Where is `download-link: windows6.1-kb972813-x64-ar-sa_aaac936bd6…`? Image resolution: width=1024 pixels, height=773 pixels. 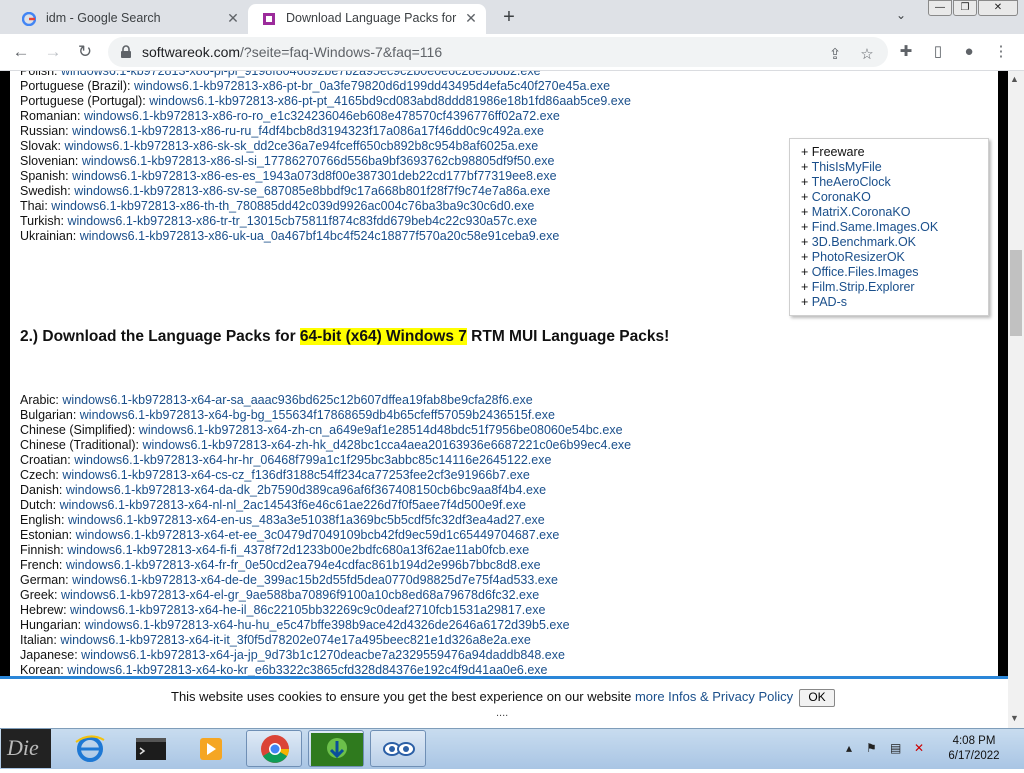 download-link: windows6.1-kb972813-x64-ar-sa_aaac936bd6… is located at coordinates (297, 400).